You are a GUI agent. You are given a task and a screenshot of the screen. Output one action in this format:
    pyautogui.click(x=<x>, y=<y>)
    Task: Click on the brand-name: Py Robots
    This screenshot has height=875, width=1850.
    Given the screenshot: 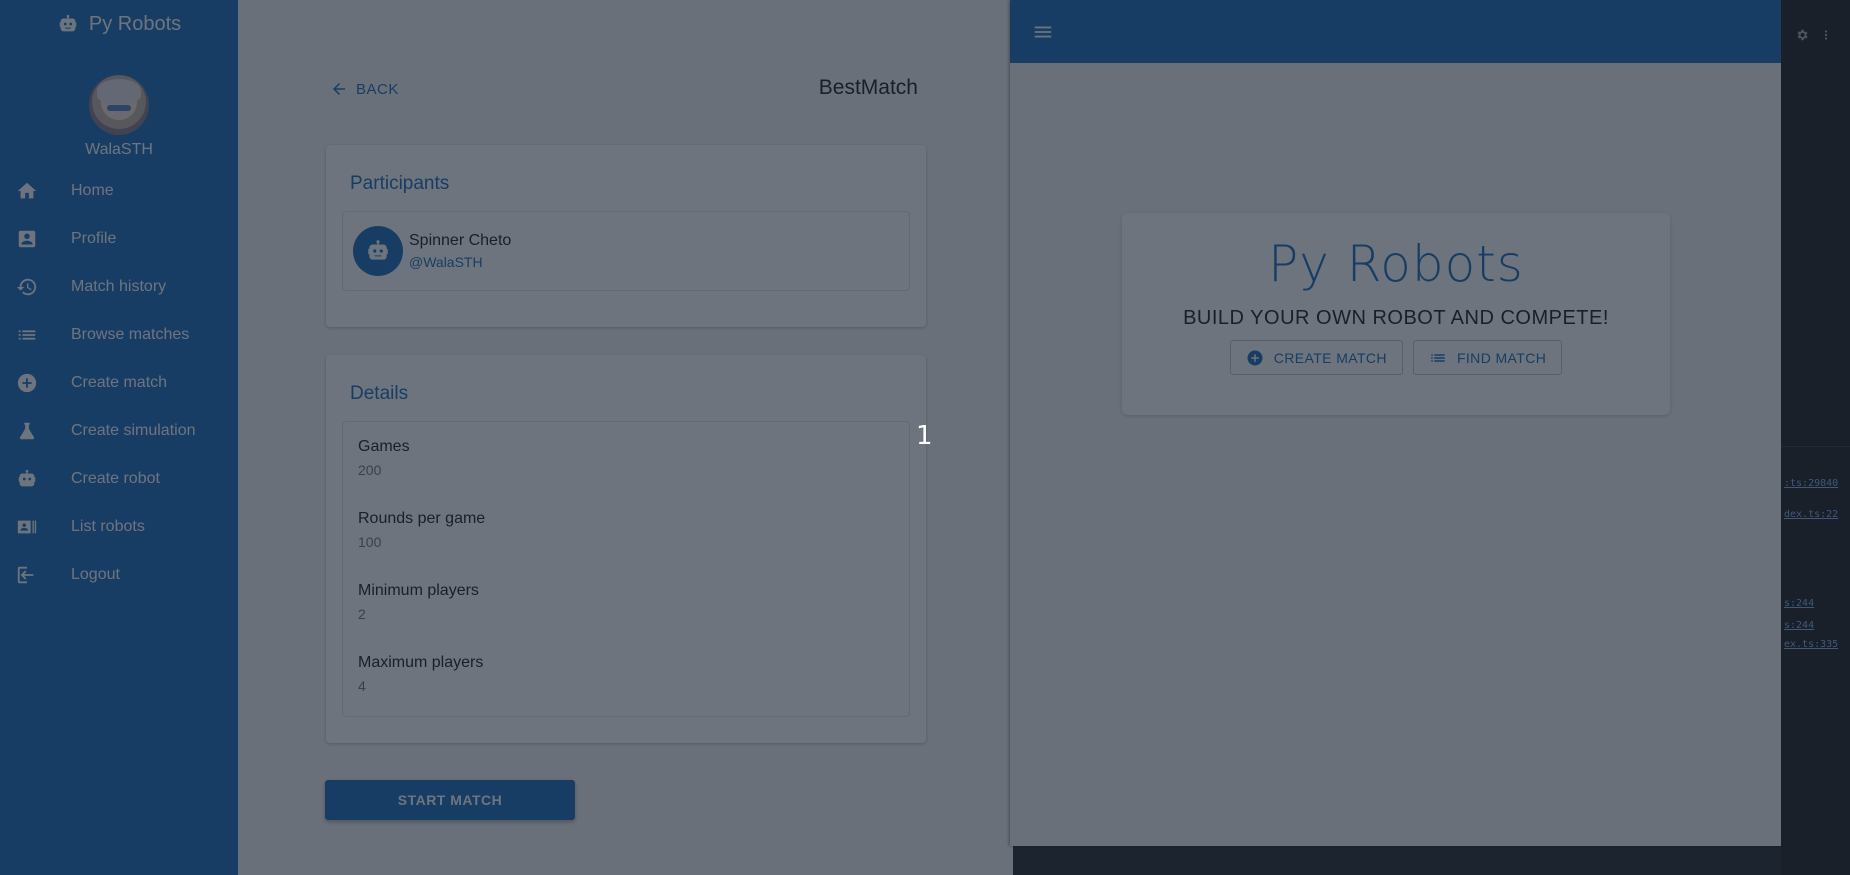 What is the action you would take?
    pyautogui.click(x=135, y=23)
    